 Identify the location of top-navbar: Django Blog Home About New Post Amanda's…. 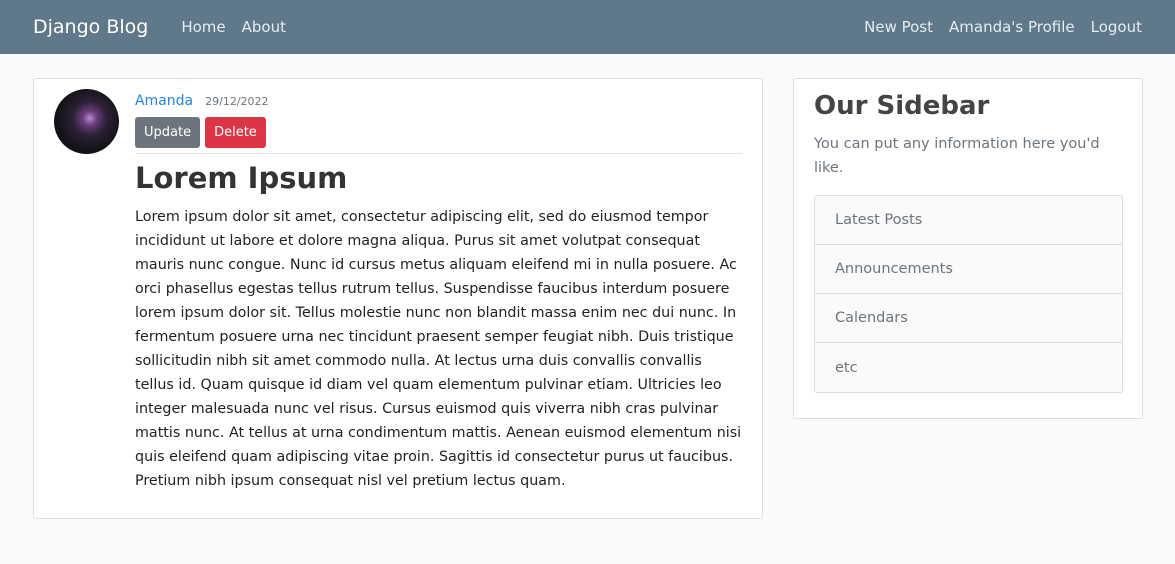
(587, 27).